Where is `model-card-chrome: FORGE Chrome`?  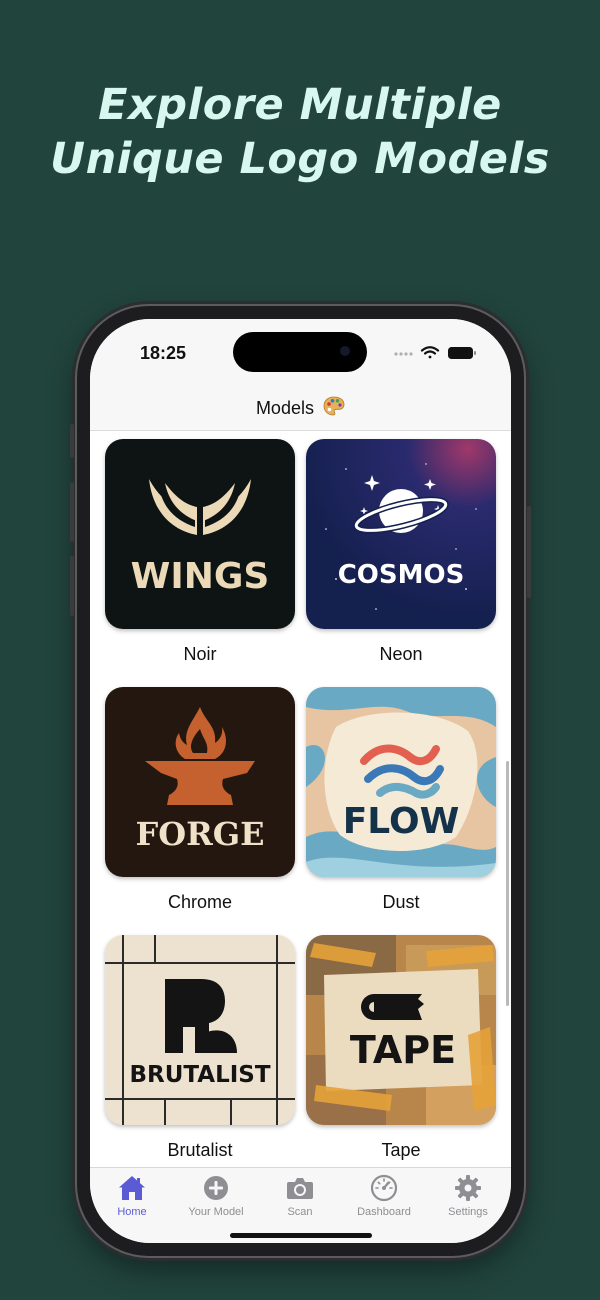
model-card-chrome: FORGE Chrome is located at coordinates (200, 800).